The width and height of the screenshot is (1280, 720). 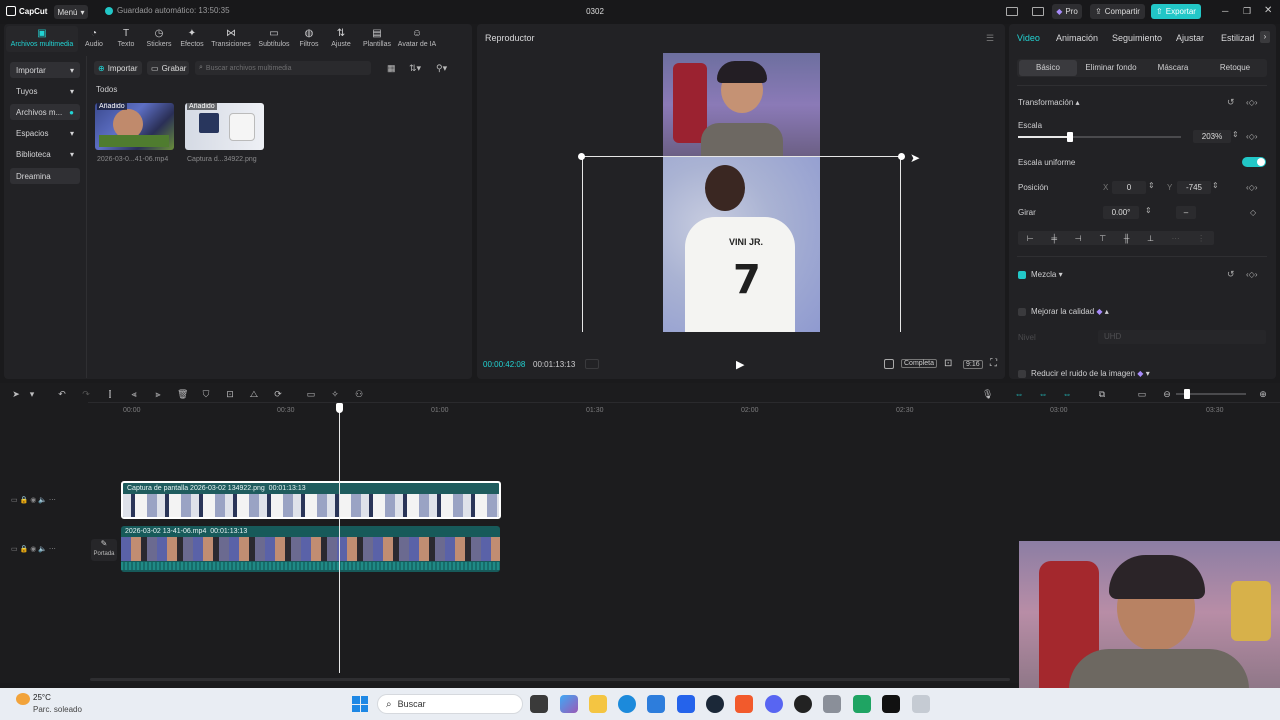 What do you see at coordinates (1019, 394) in the screenshot?
I see `link-main-icon: ⇔` at bounding box center [1019, 394].